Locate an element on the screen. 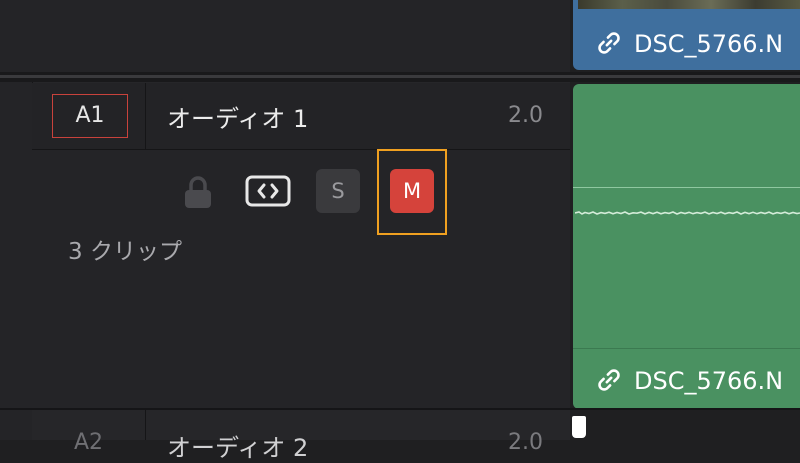  video-clip-label: DSC_5766.N is located at coordinates (689, 44).